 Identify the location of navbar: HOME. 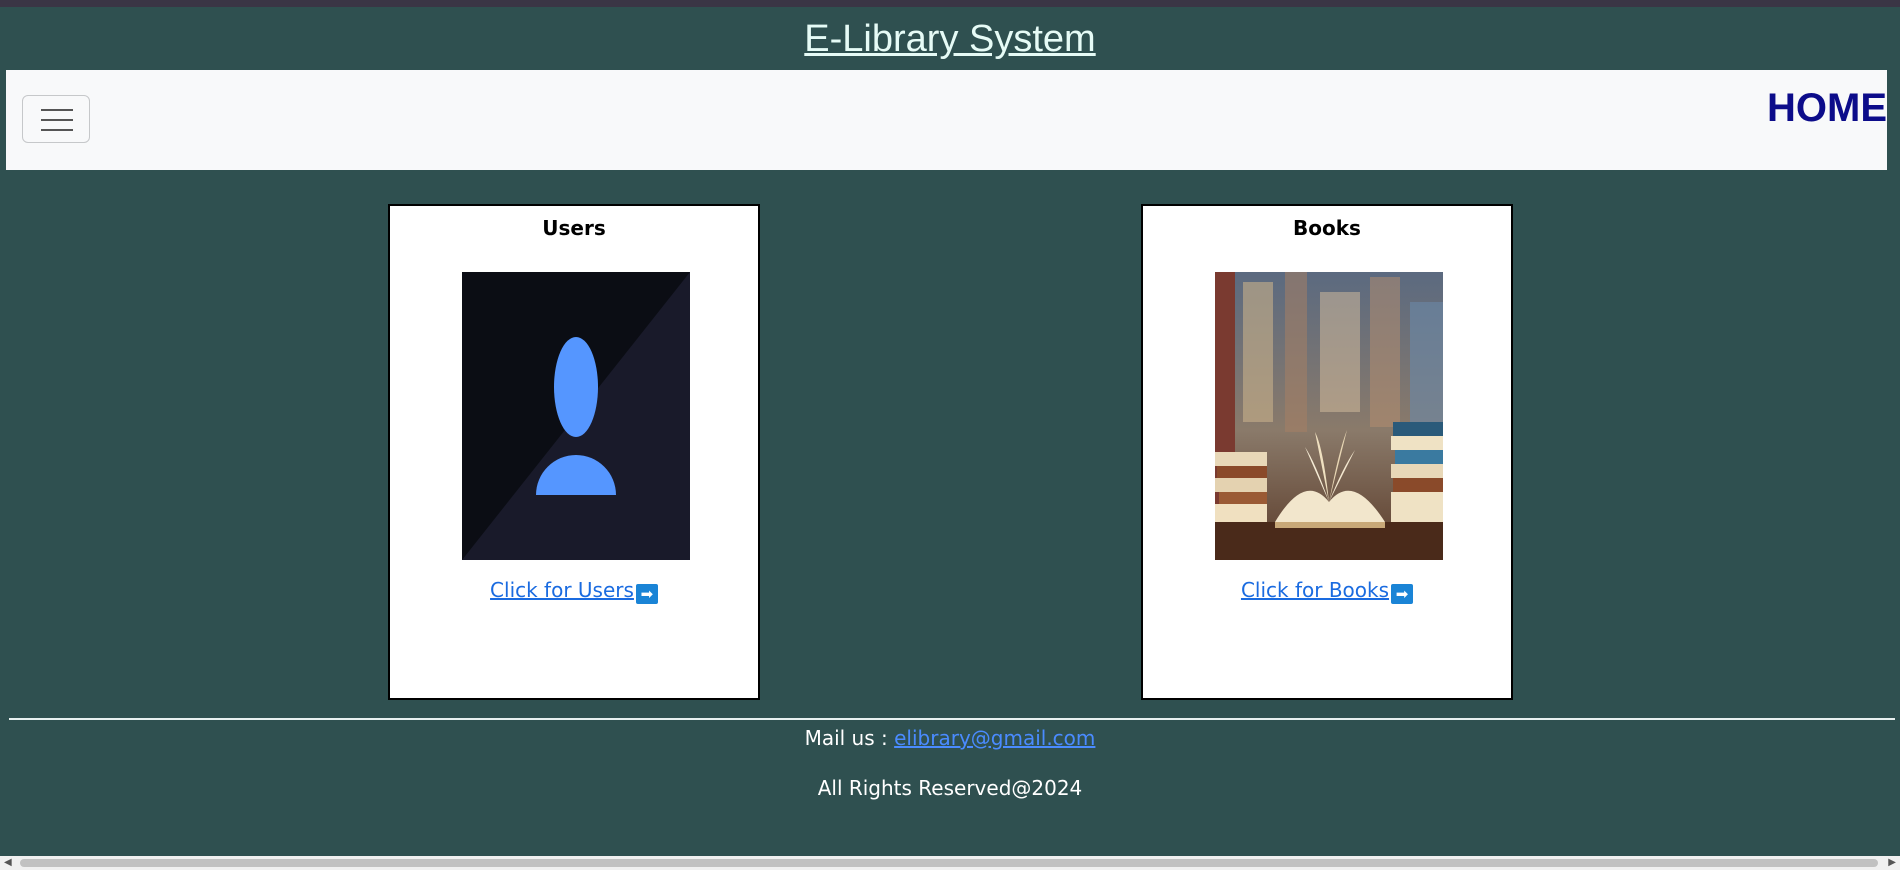
(946, 120).